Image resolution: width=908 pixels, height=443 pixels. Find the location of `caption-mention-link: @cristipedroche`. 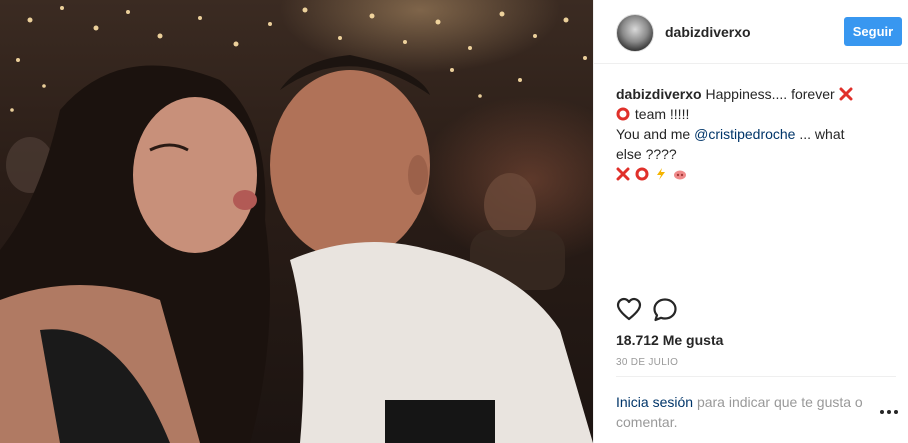

caption-mention-link: @cristipedroche is located at coordinates (744, 134).